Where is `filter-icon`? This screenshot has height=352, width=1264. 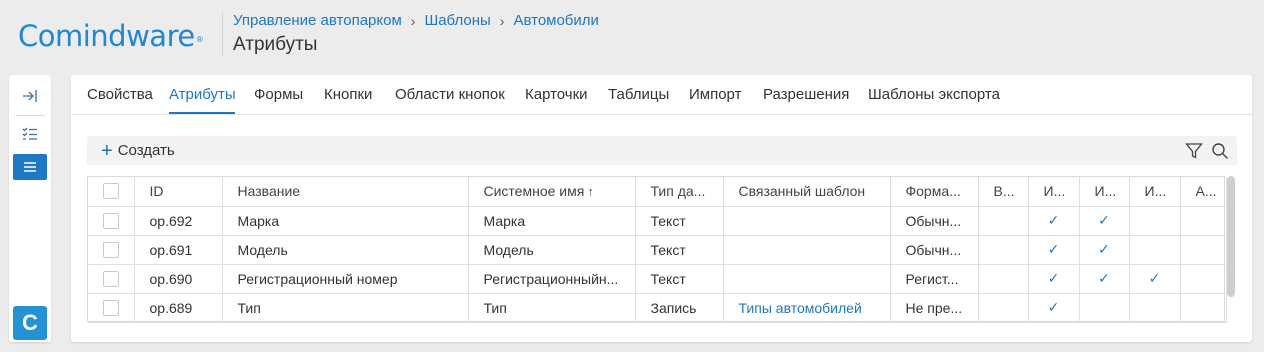
filter-icon is located at coordinates (1194, 151).